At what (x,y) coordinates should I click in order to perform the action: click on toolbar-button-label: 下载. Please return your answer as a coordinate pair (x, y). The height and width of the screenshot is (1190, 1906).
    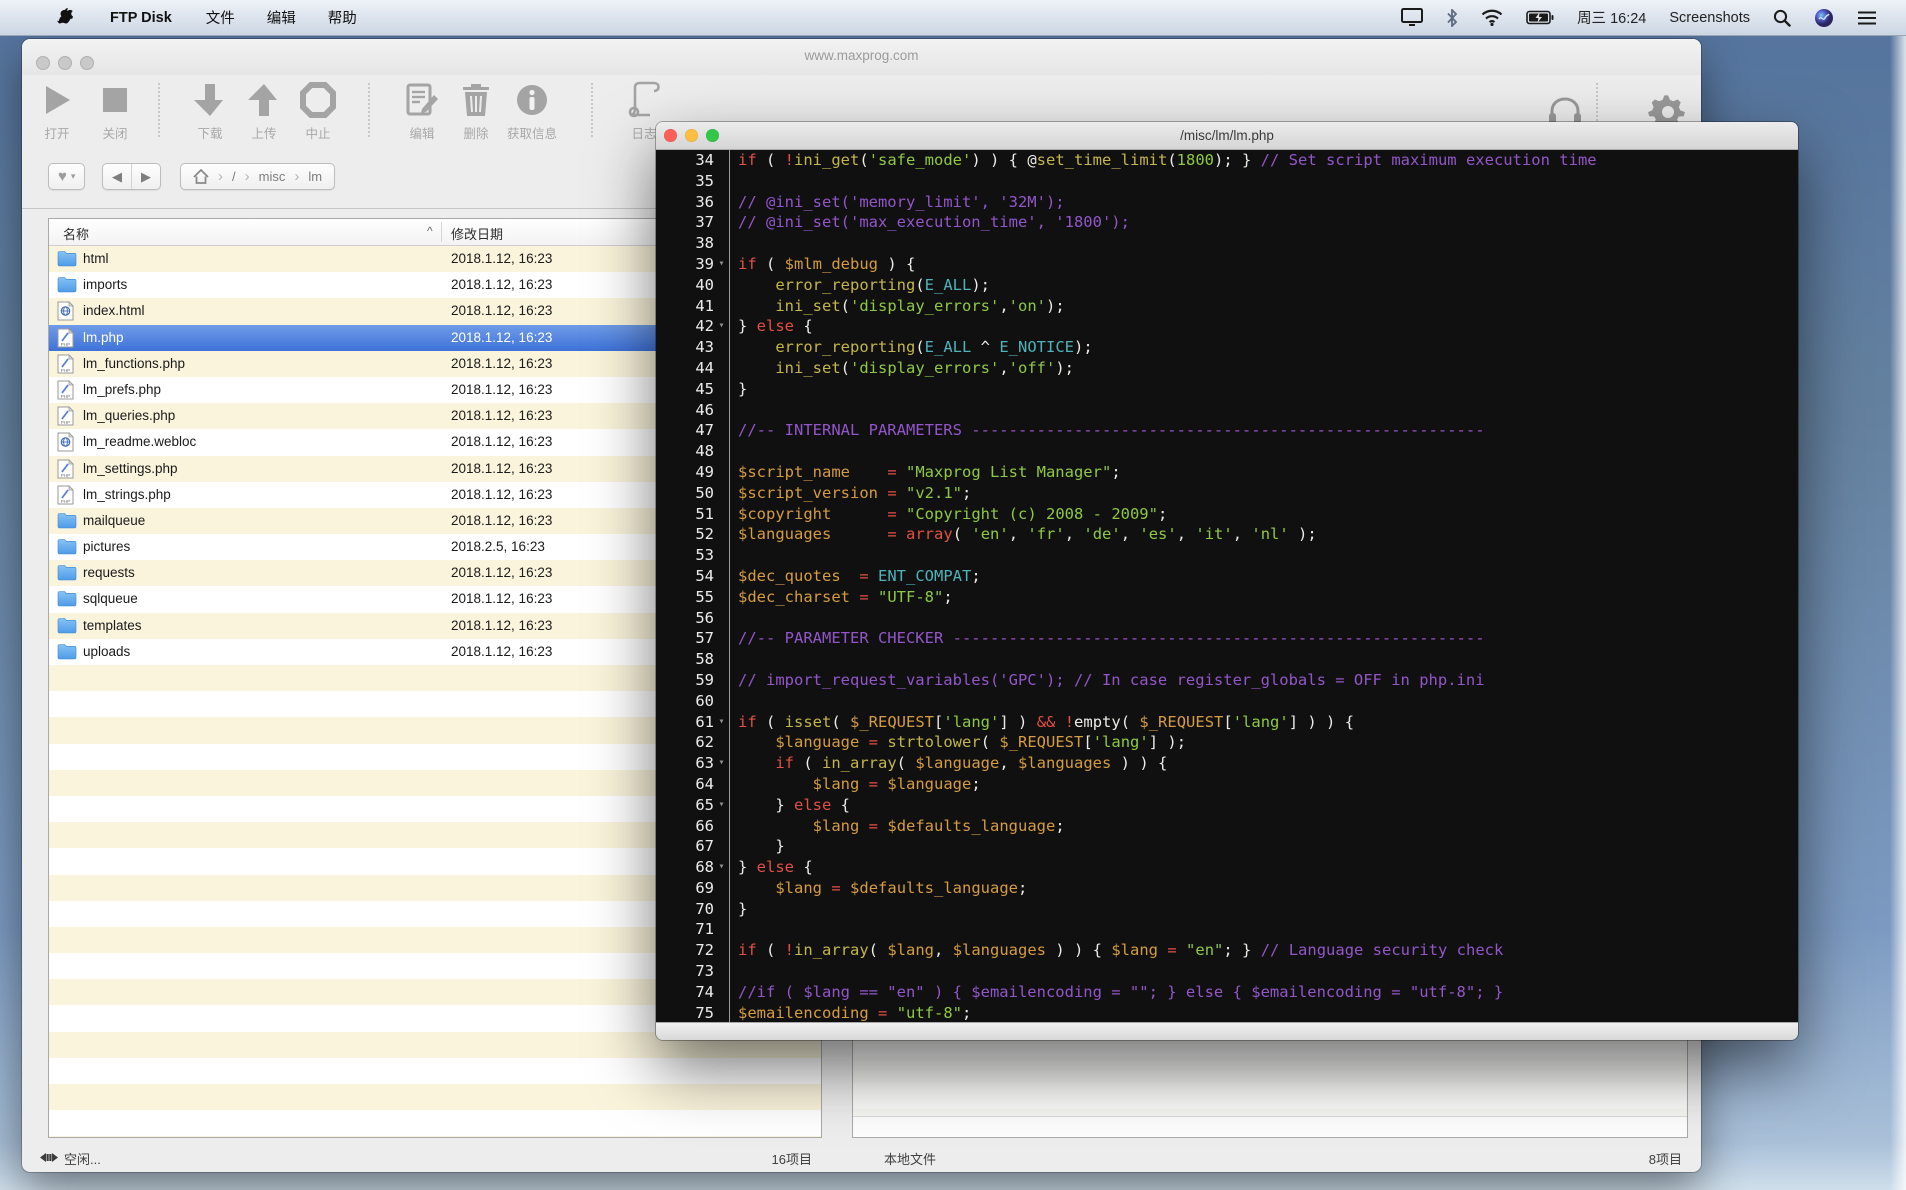
    Looking at the image, I should click on (210, 134).